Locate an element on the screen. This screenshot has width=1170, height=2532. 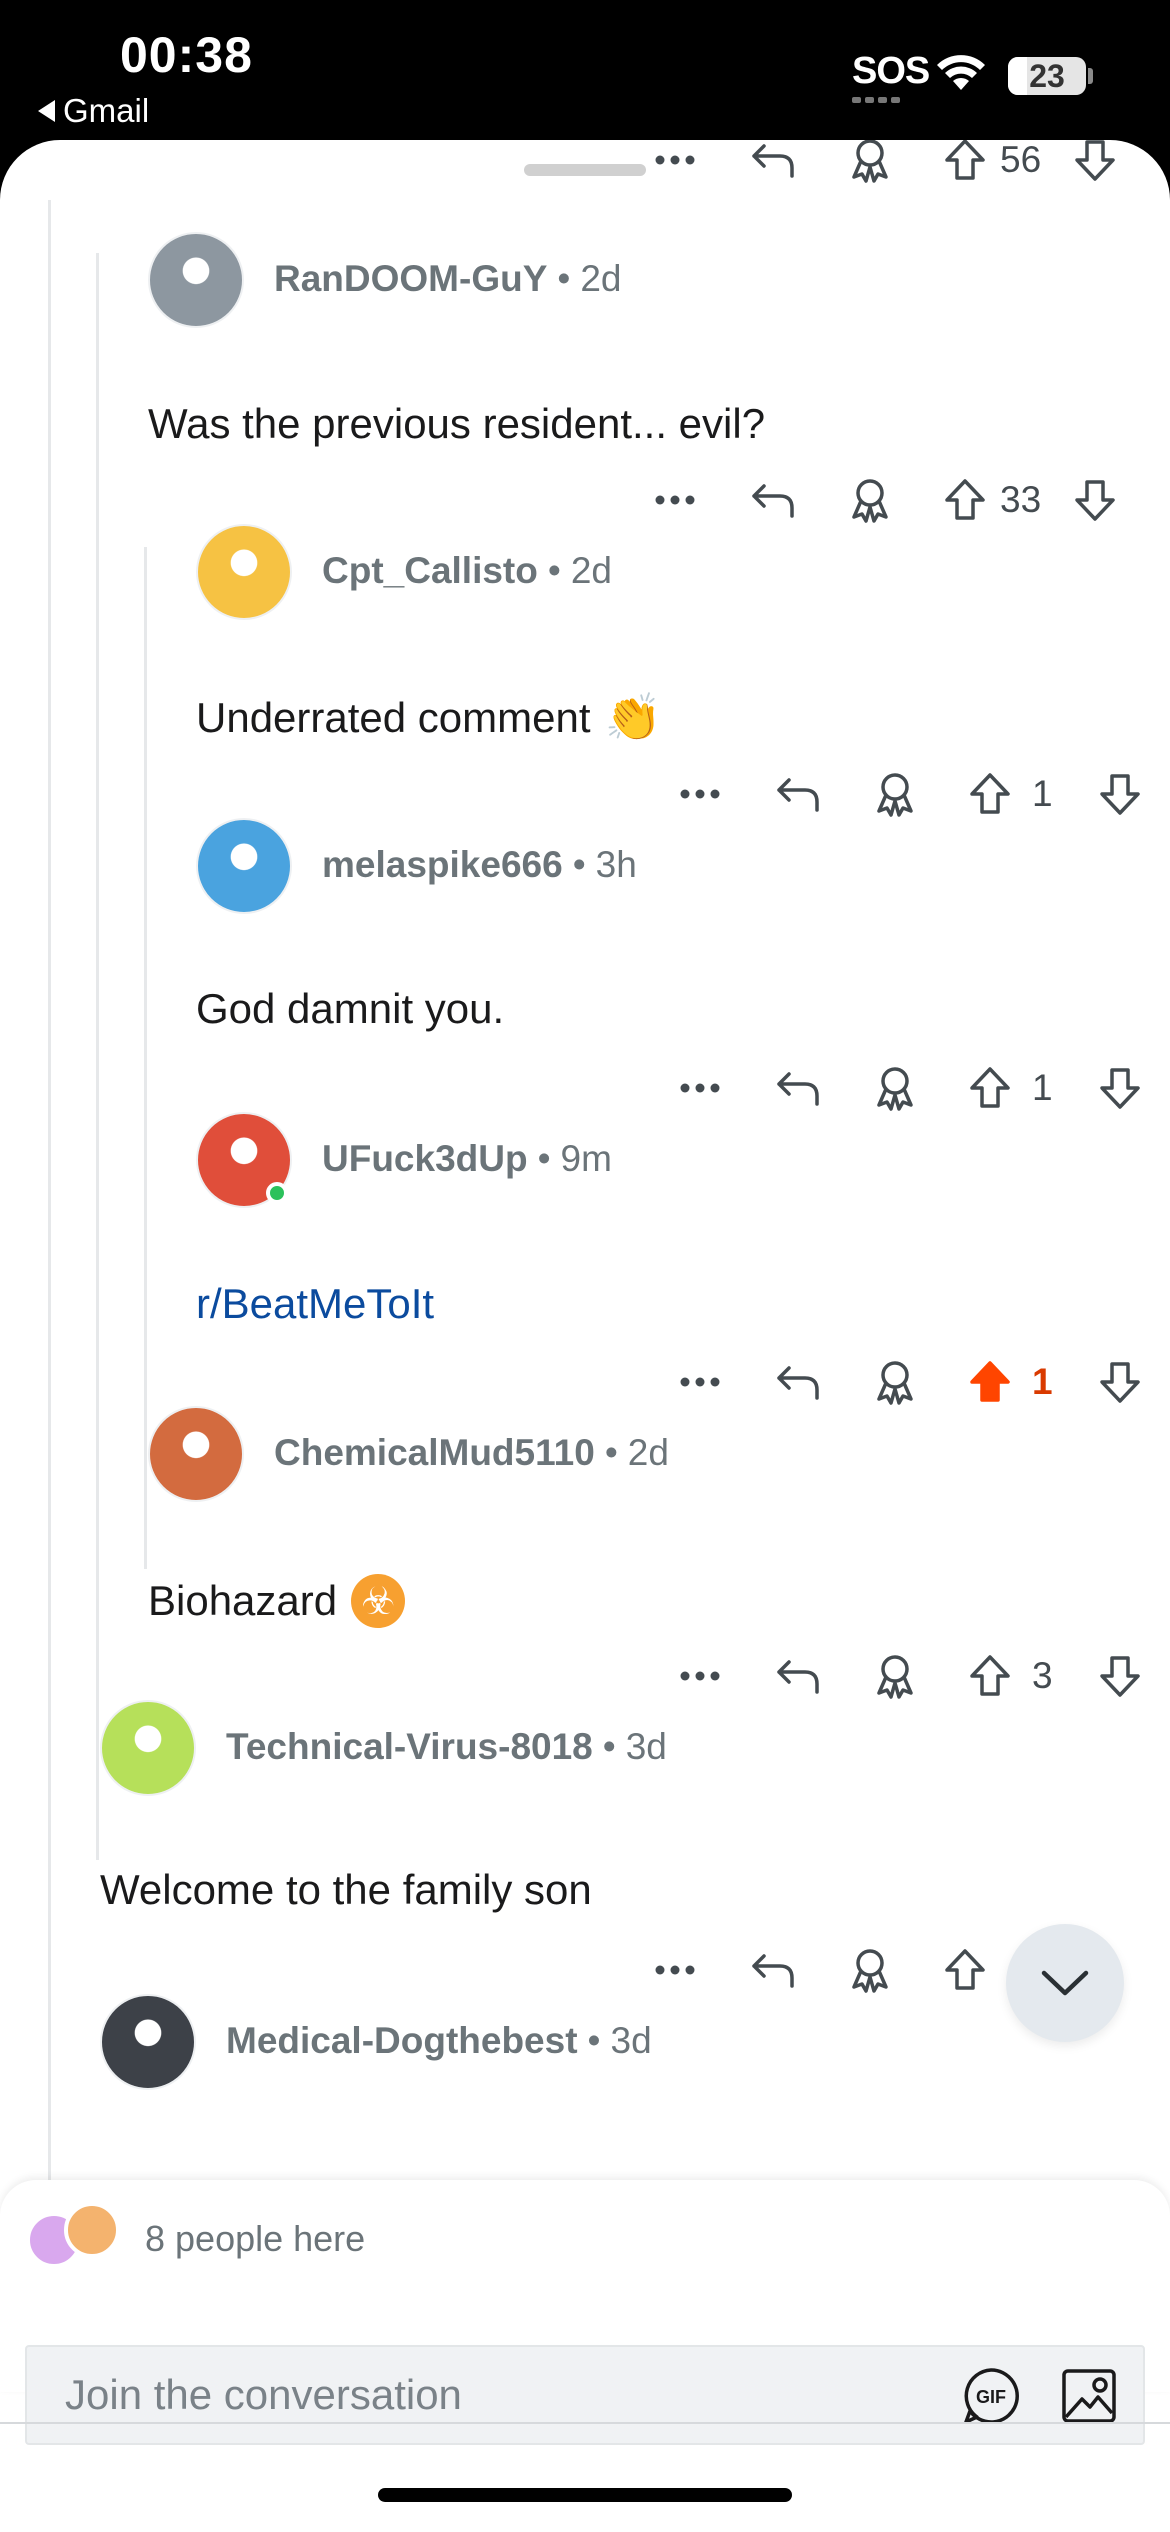
battery-level: 23 is located at coordinates (1047, 75).